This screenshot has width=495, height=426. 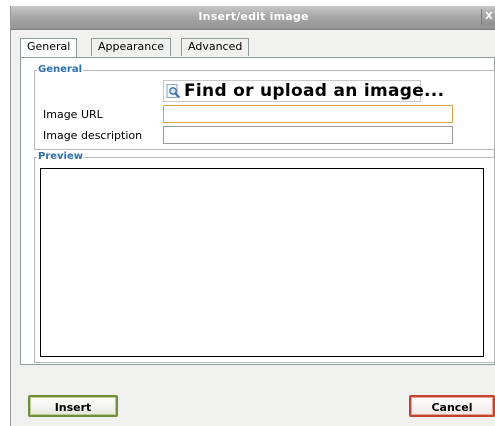 What do you see at coordinates (93, 135) in the screenshot?
I see `image-description-label: Image description` at bounding box center [93, 135].